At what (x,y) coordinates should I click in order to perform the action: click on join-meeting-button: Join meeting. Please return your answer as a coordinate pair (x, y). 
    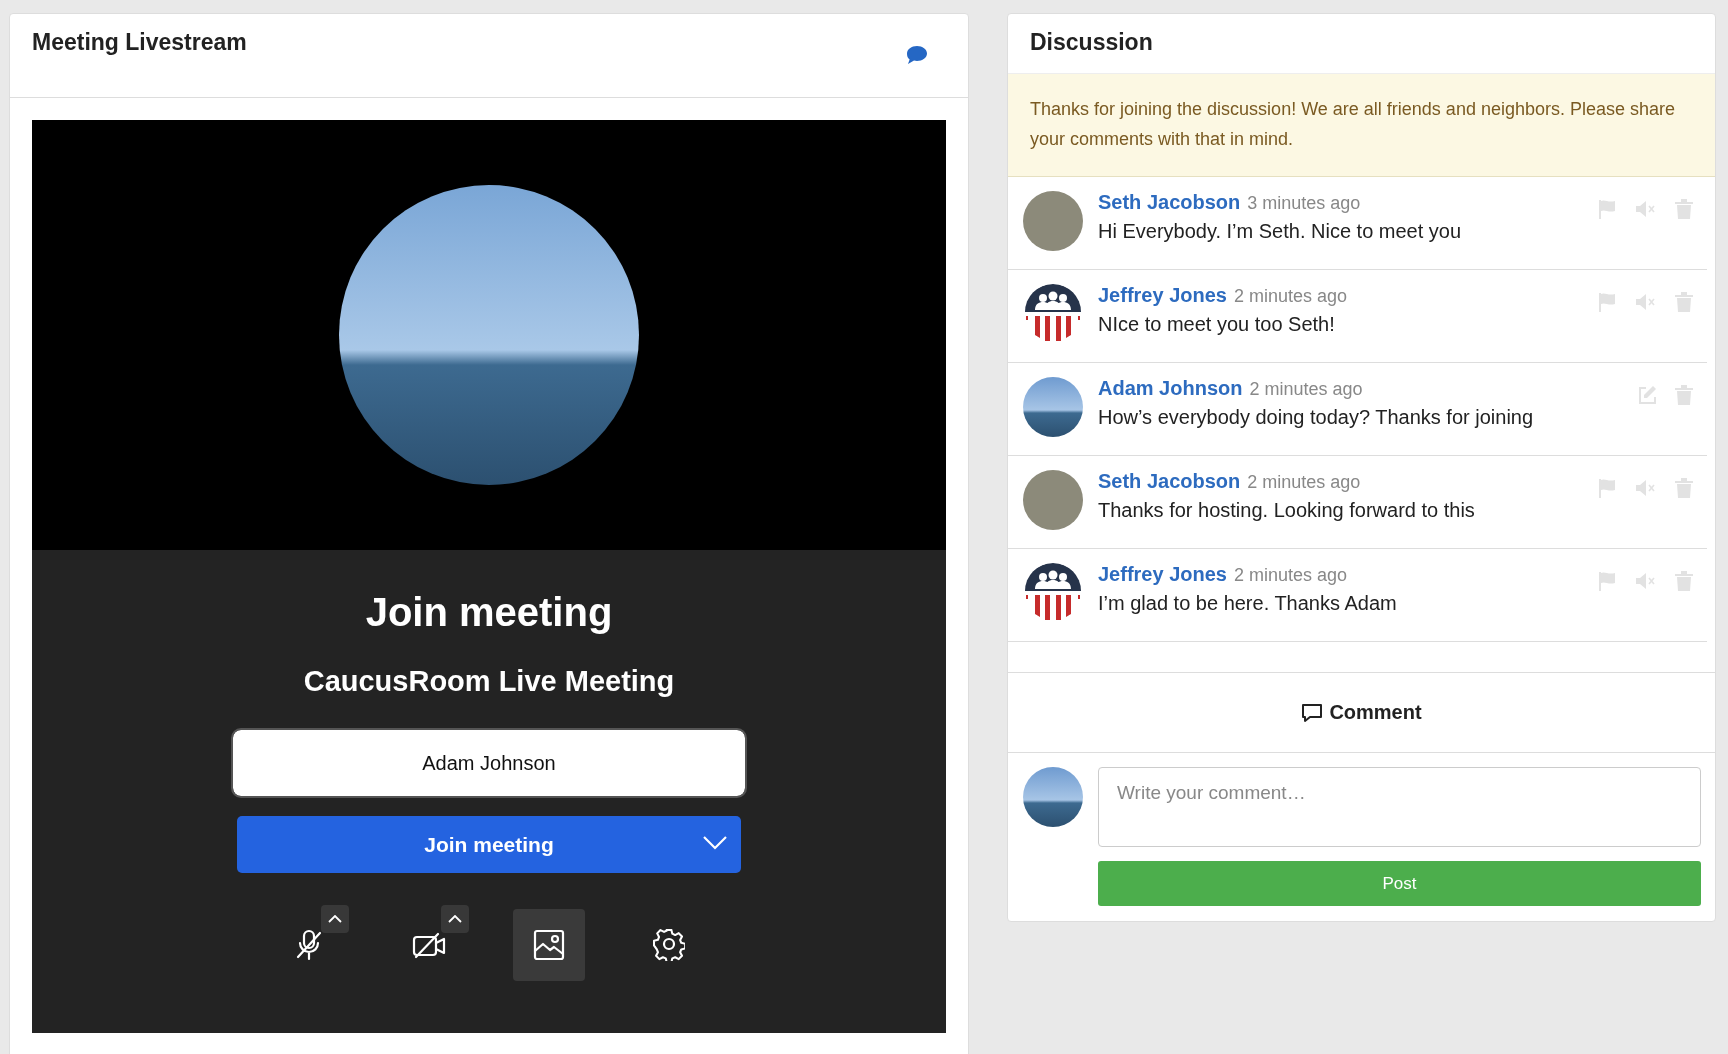
    Looking at the image, I should click on (489, 844).